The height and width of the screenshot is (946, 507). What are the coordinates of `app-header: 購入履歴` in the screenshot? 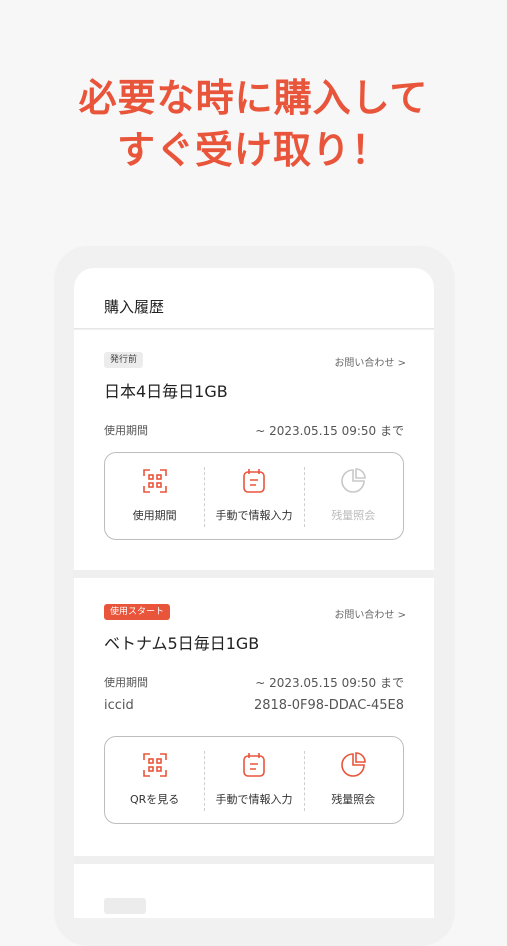 It's located at (254, 298).